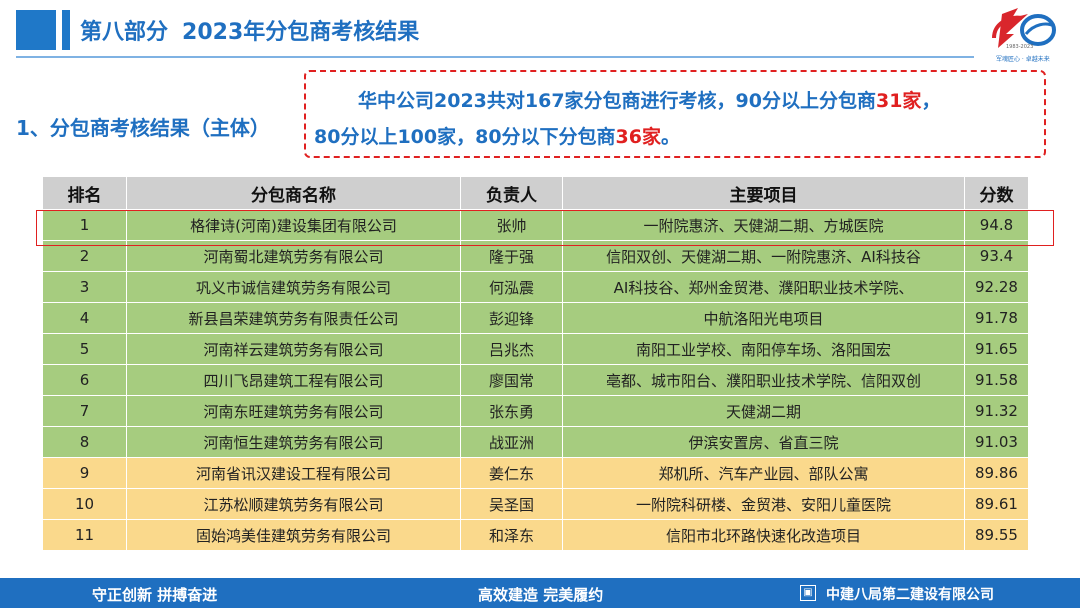 The height and width of the screenshot is (608, 1080). What do you see at coordinates (763, 193) in the screenshot?
I see `col-header-projects: 主要项目` at bounding box center [763, 193].